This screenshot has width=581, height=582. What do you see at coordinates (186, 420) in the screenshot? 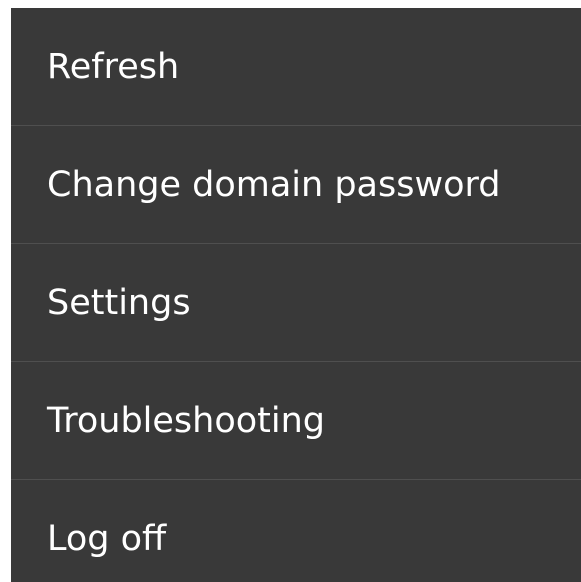
I see `menu-item-label: Troubleshooting` at bounding box center [186, 420].